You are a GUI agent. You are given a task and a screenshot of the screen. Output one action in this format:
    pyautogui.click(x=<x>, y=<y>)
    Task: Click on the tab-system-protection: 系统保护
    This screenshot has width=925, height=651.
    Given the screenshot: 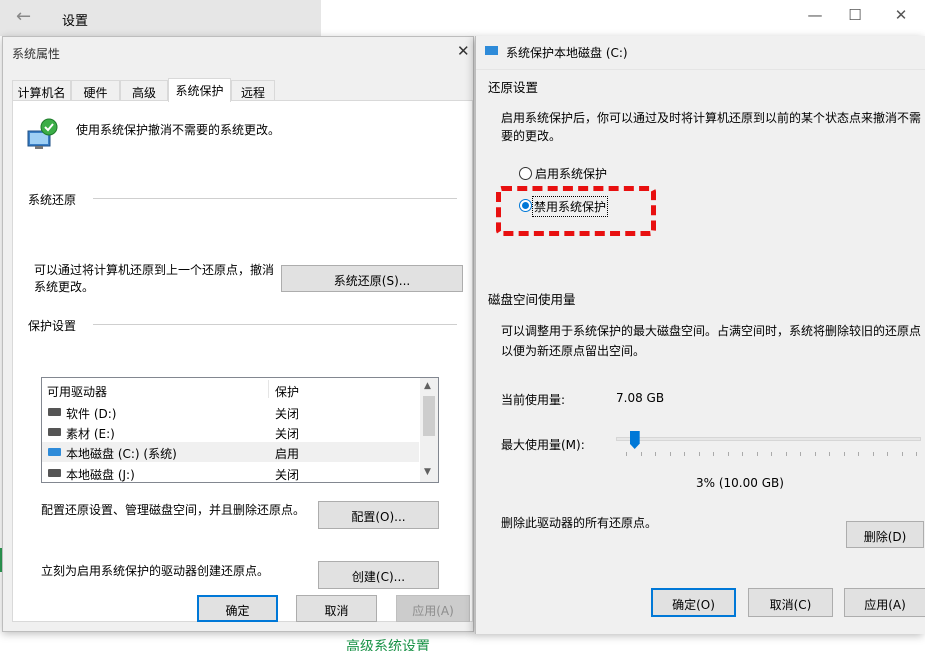 What is the action you would take?
    pyautogui.click(x=199, y=90)
    